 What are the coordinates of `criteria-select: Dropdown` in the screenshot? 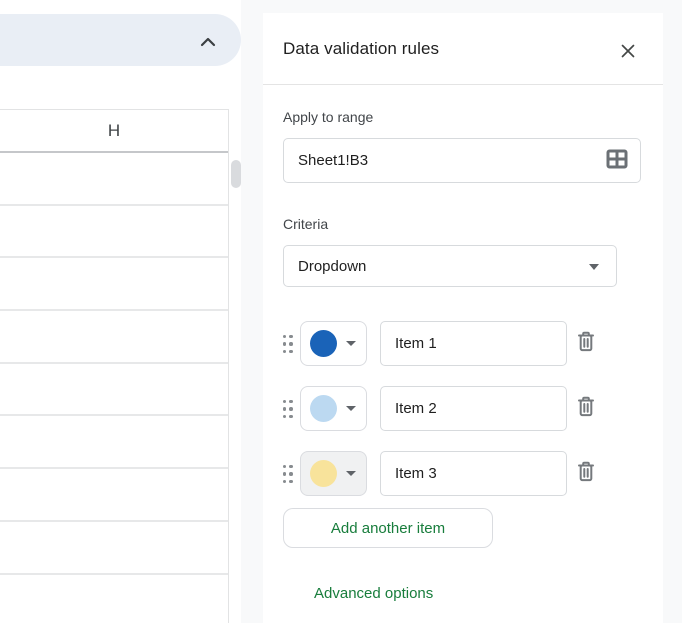 It's located at (450, 266).